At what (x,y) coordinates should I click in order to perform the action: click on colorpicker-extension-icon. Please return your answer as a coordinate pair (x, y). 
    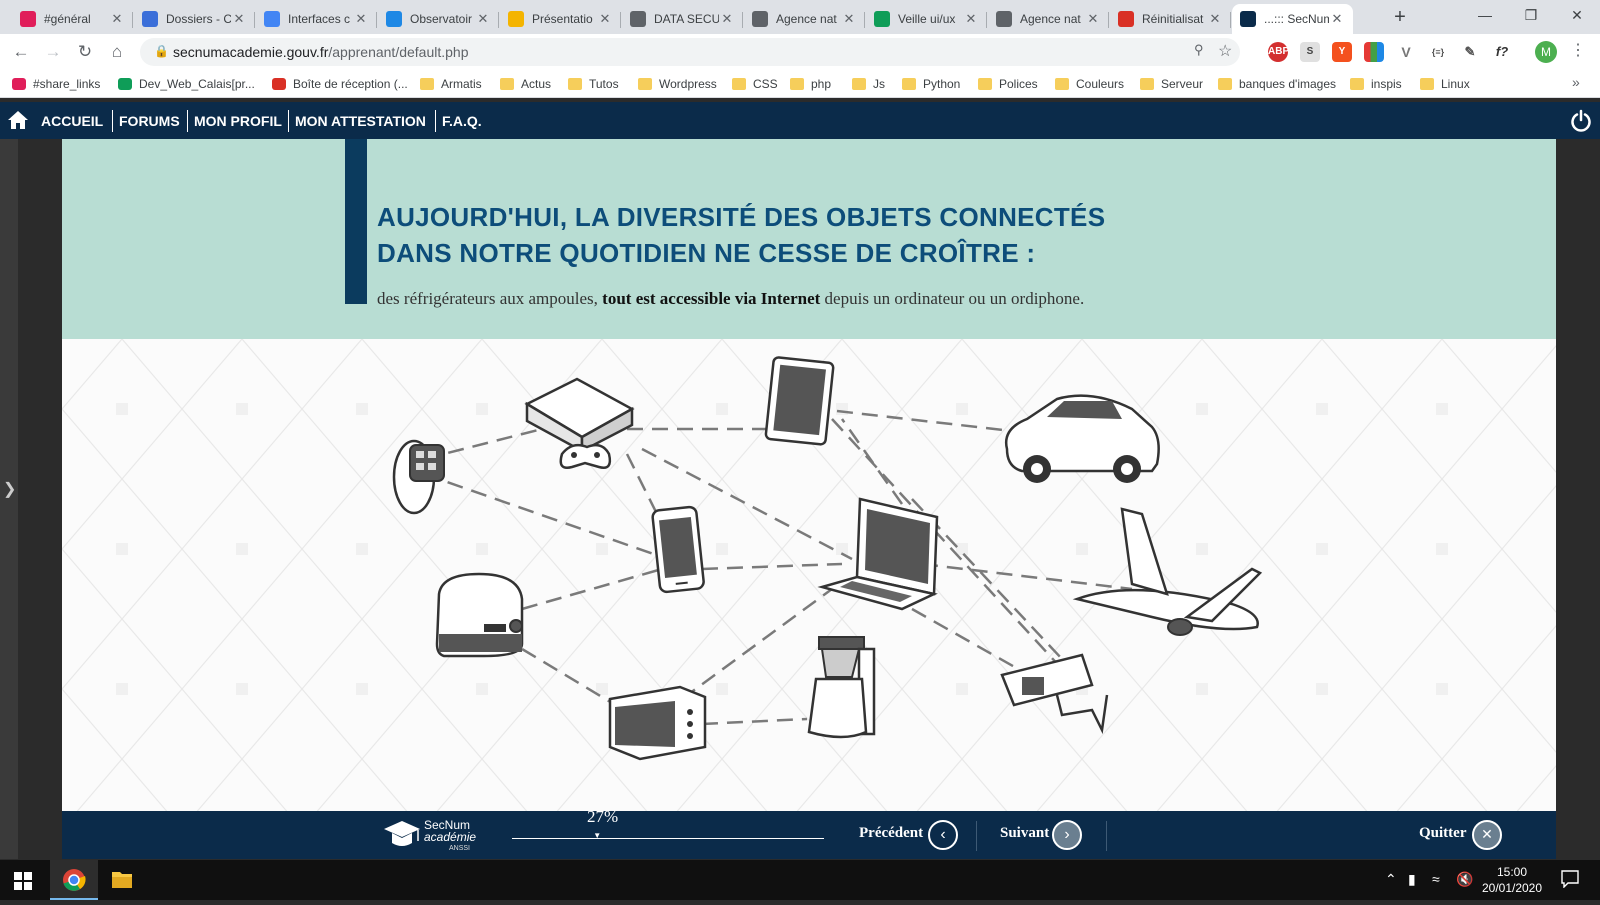
    Looking at the image, I should click on (1374, 52).